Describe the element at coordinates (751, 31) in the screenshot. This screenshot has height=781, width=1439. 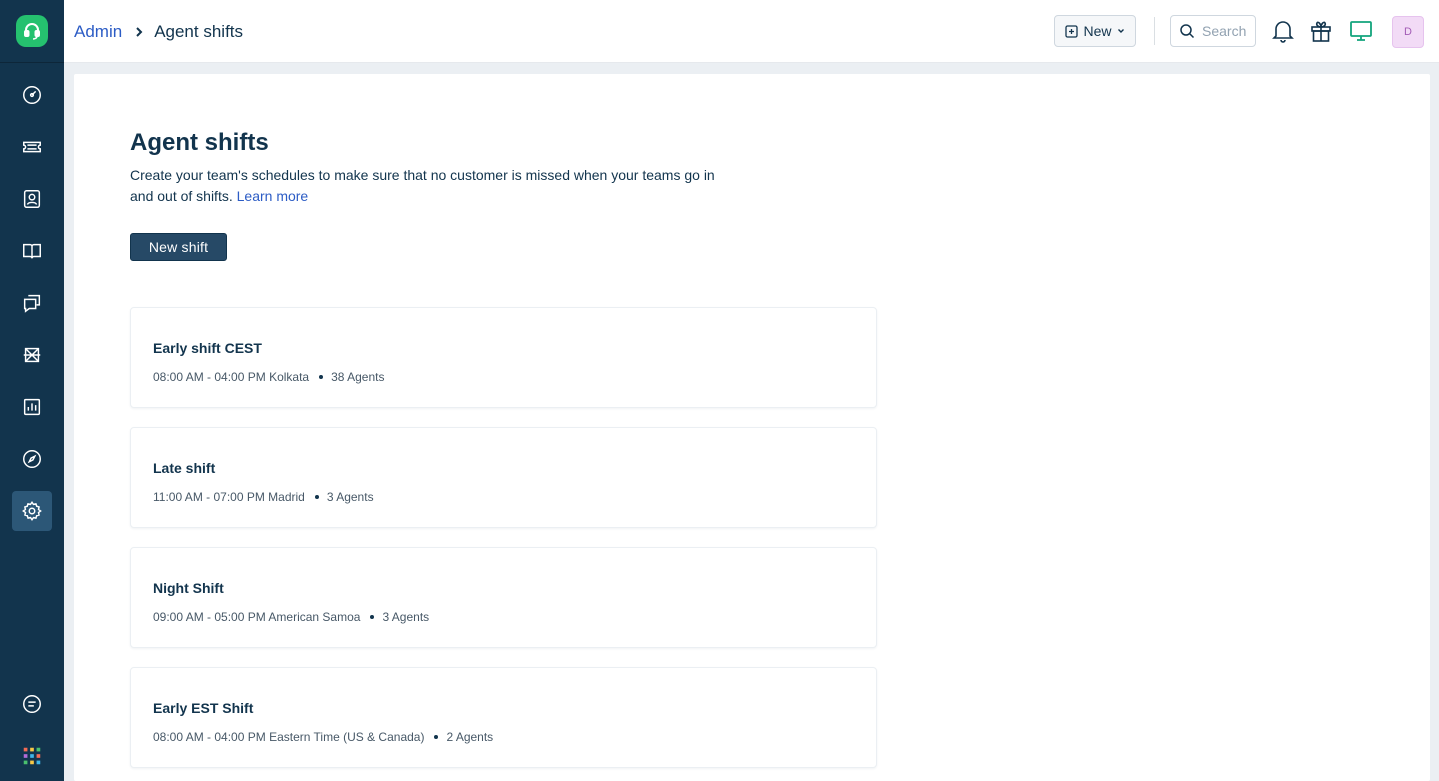
I see `top-header: Admin Agent shifts New Search D` at that location.